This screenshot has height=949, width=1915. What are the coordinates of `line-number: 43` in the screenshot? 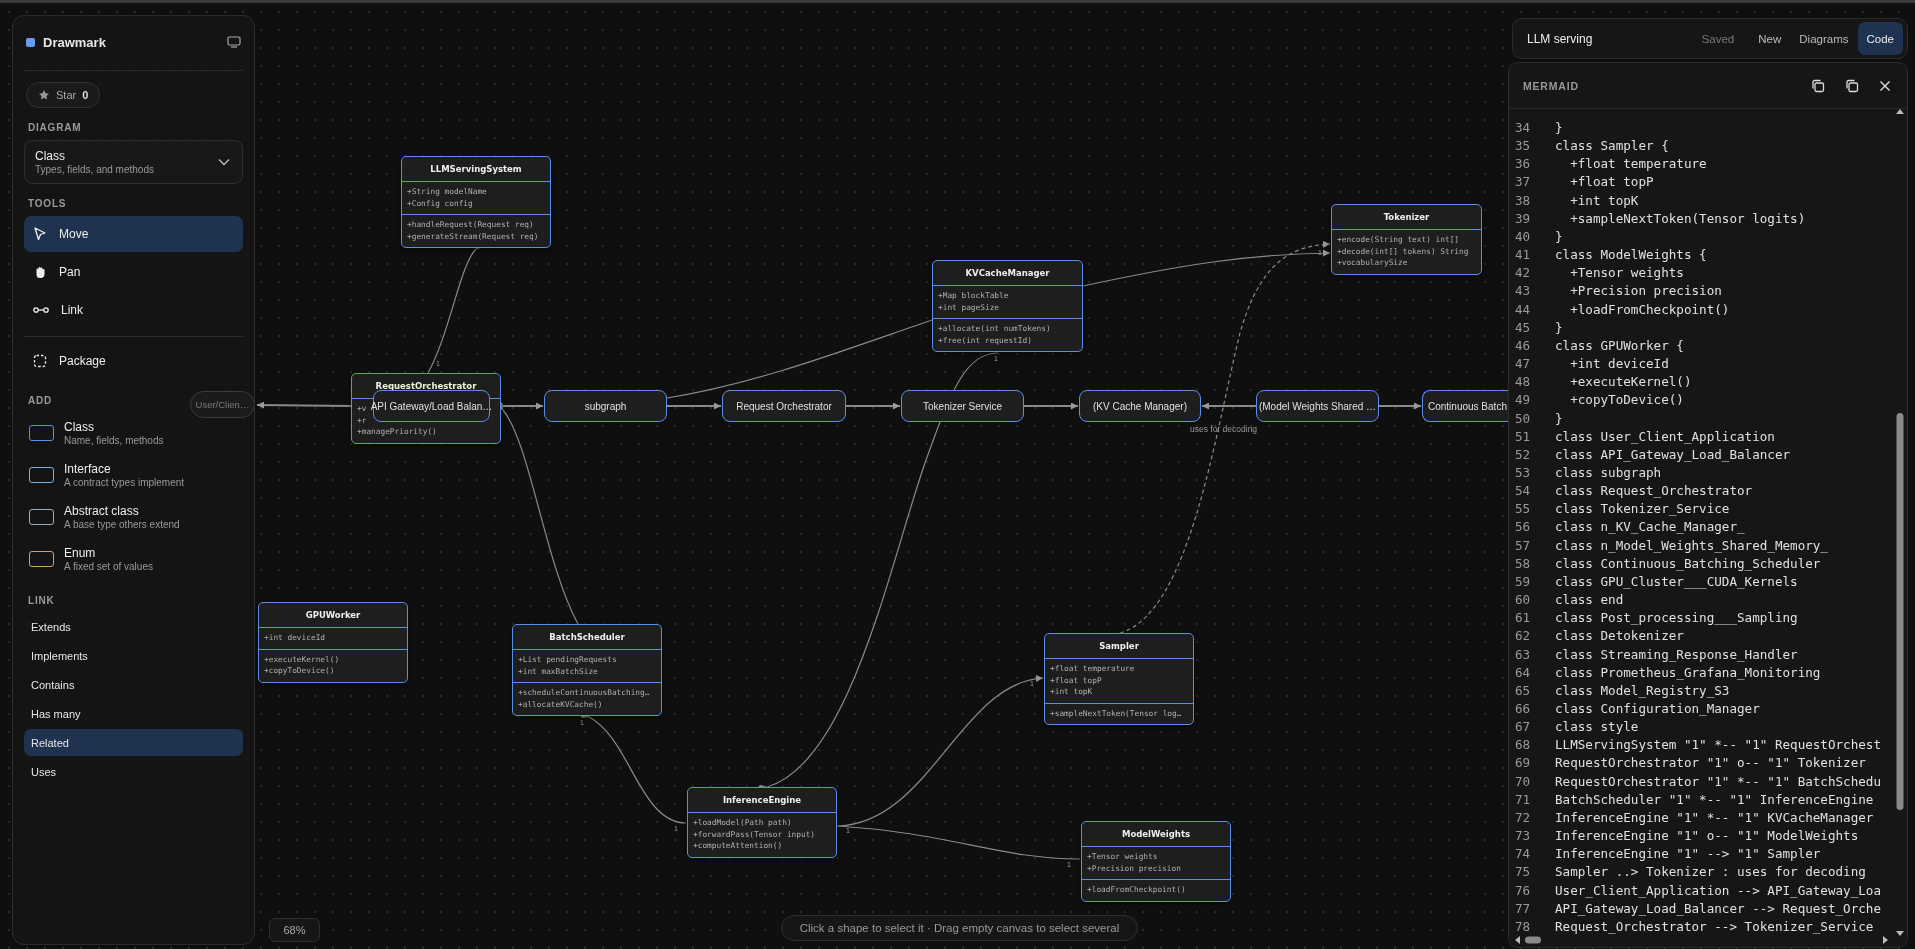 It's located at (1523, 291).